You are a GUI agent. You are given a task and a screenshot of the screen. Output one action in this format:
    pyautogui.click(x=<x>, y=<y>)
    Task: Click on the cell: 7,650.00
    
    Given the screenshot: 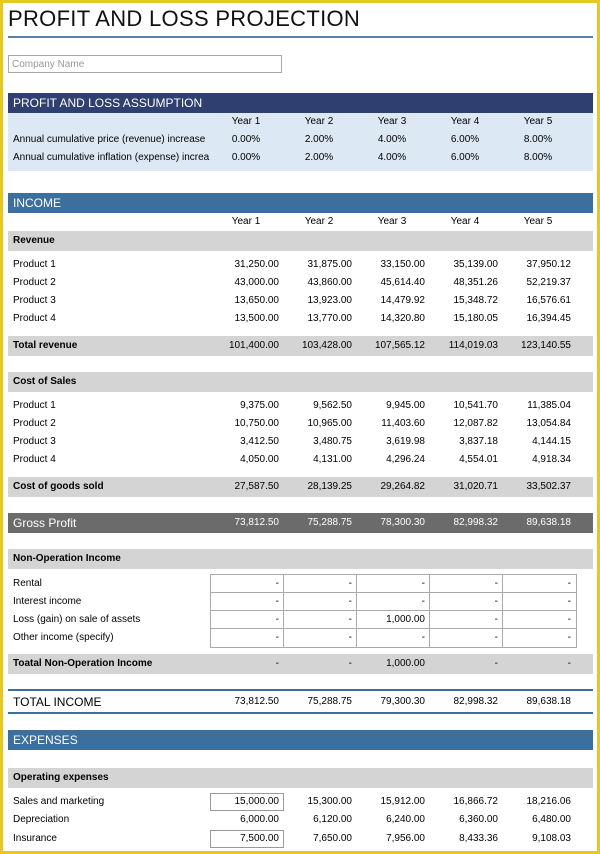 What is the action you would take?
    pyautogui.click(x=319, y=839)
    